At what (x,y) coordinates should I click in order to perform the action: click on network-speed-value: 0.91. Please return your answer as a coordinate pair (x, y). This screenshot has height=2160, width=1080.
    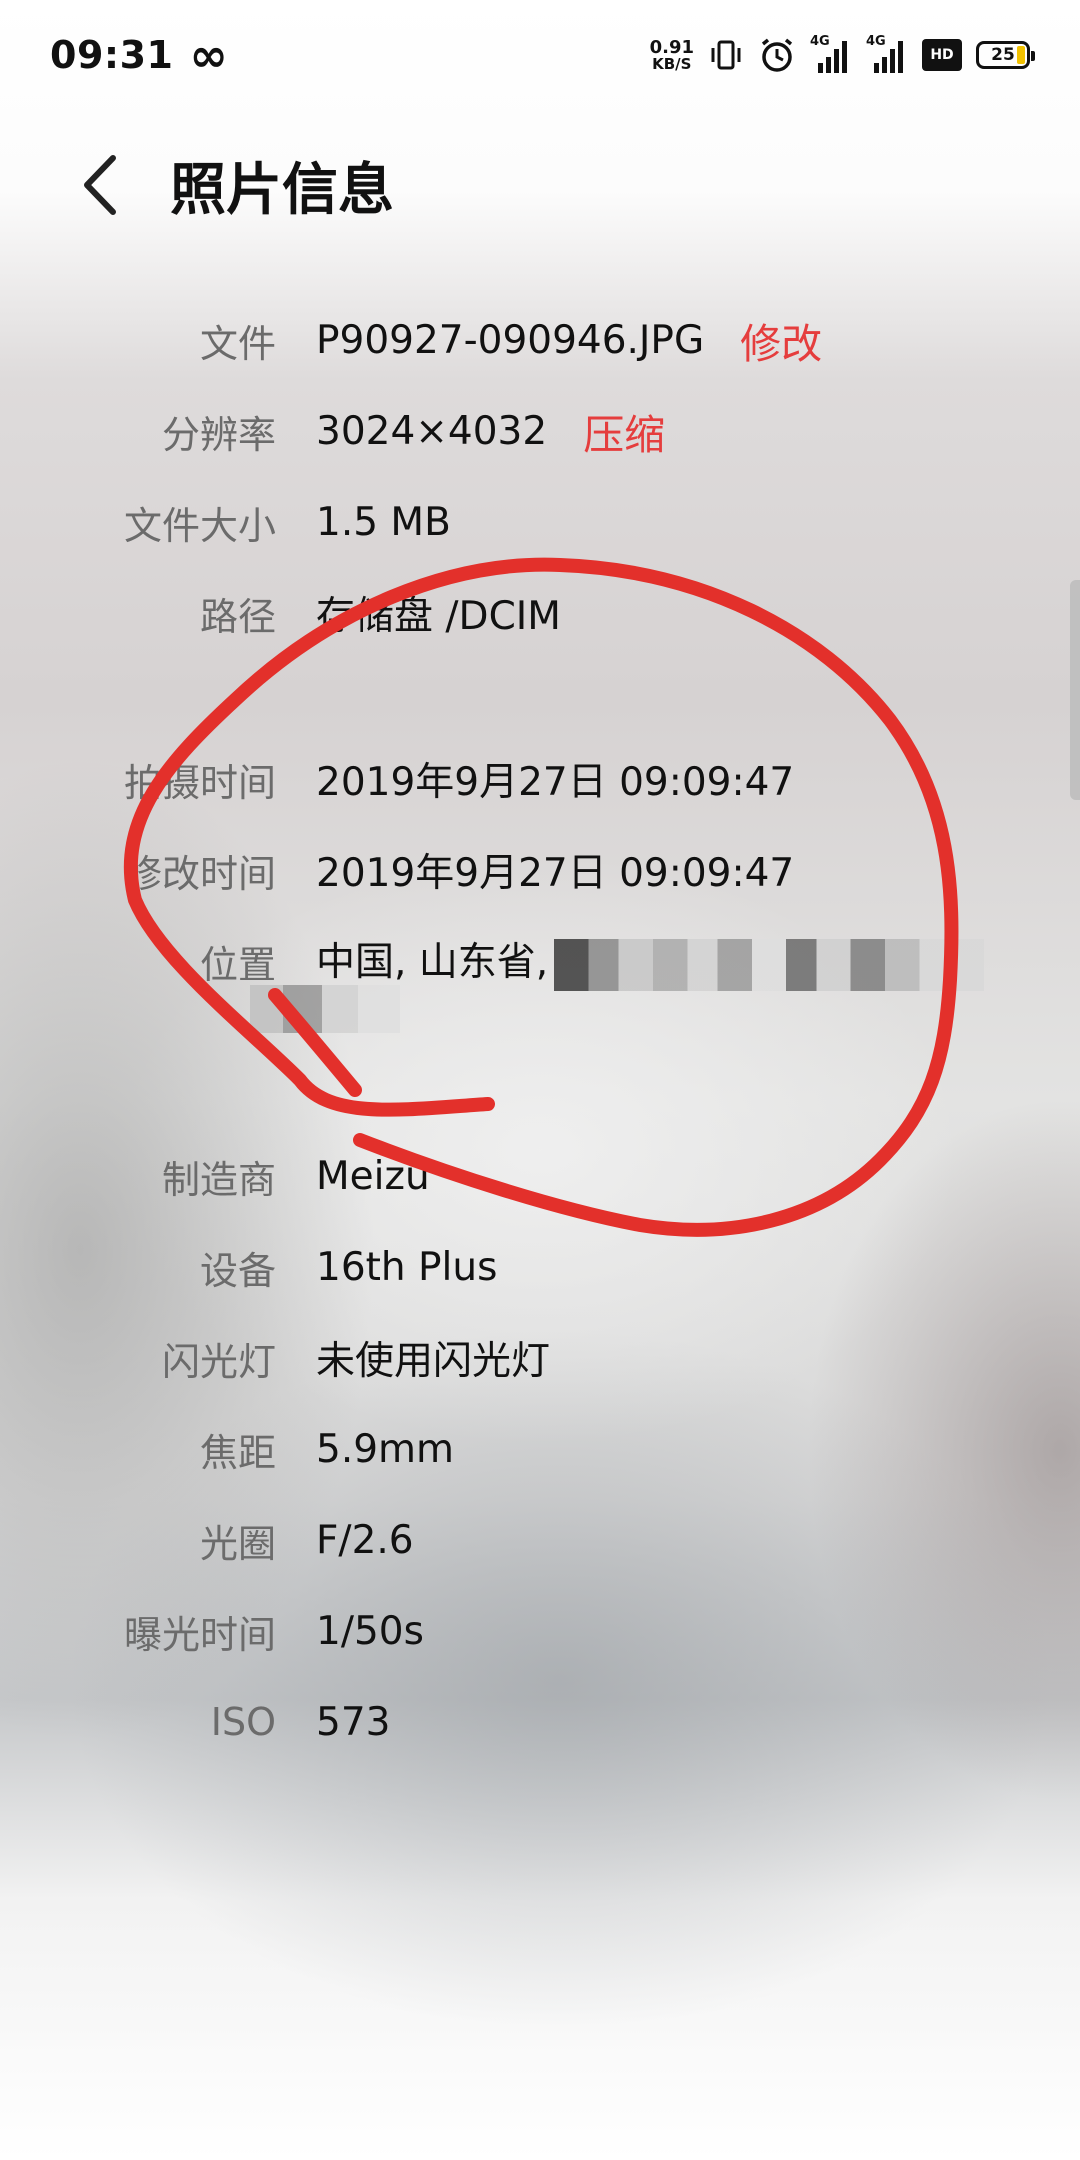
    Looking at the image, I should click on (671, 47).